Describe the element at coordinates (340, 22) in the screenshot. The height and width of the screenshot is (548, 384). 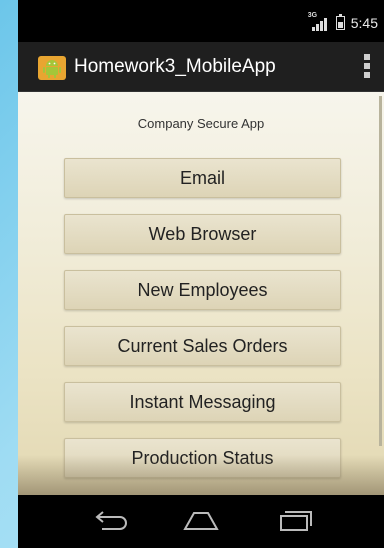
I see `battery-icon` at that location.